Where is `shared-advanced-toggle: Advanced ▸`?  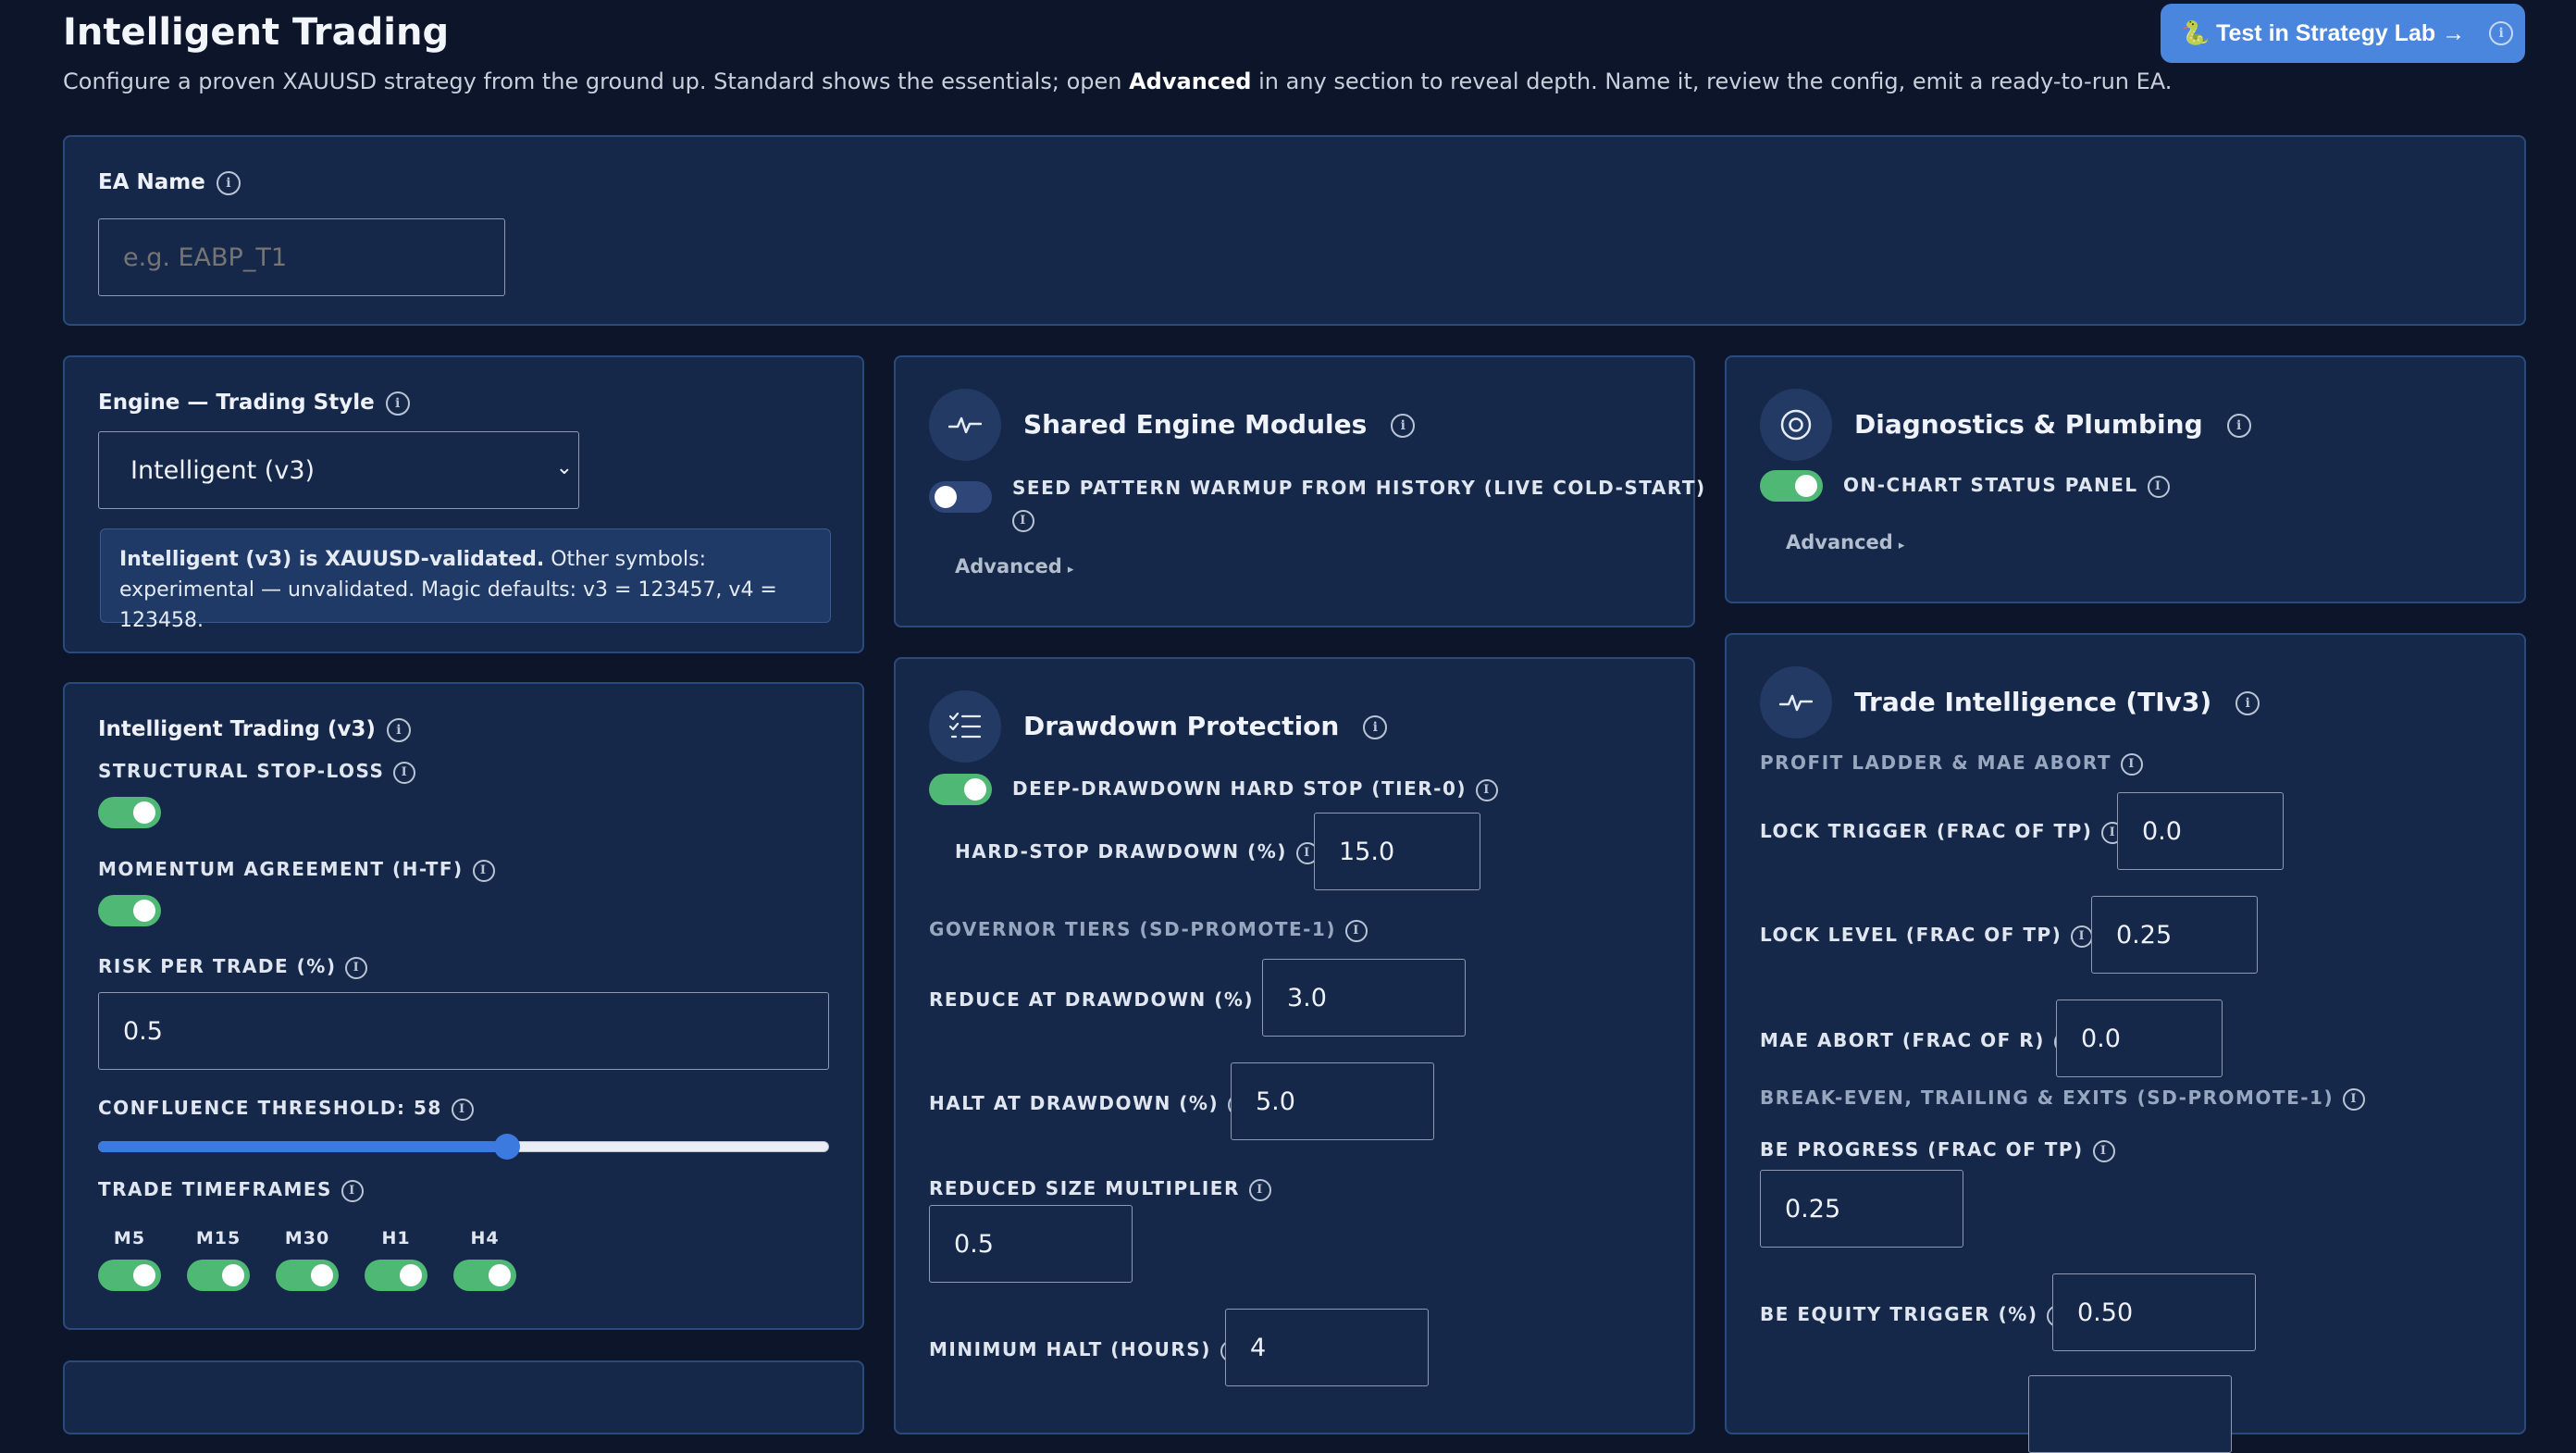
shared-advanced-toggle: Advanced ▸ is located at coordinates (1014, 566).